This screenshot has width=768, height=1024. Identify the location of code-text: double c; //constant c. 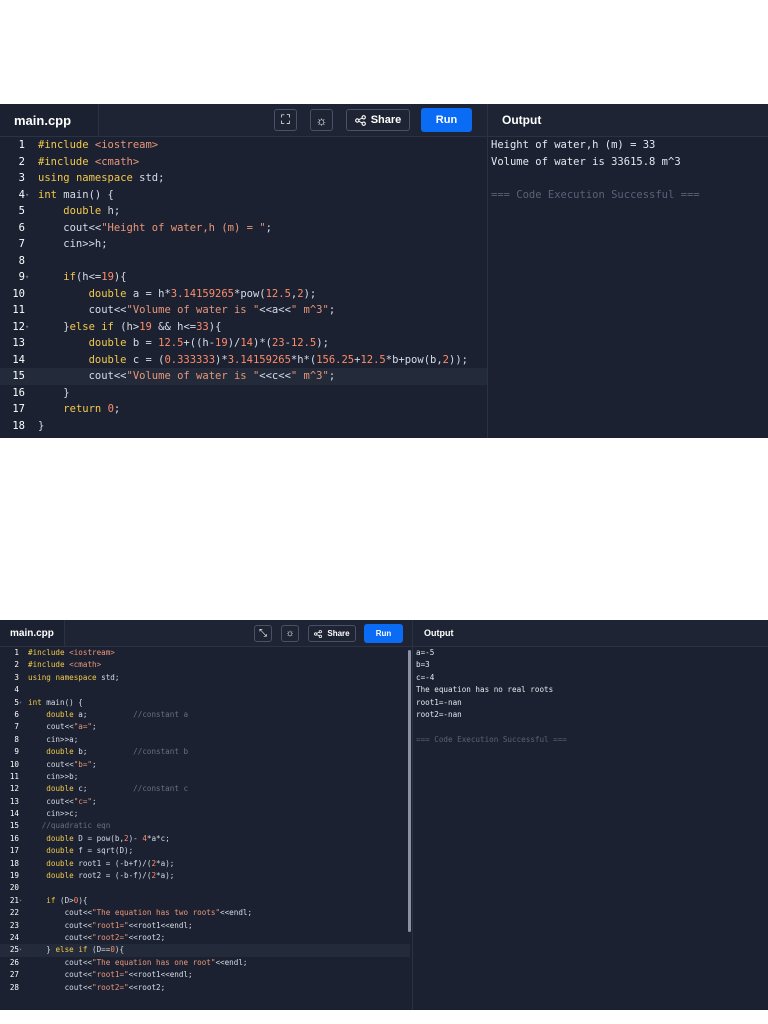
(117, 789).